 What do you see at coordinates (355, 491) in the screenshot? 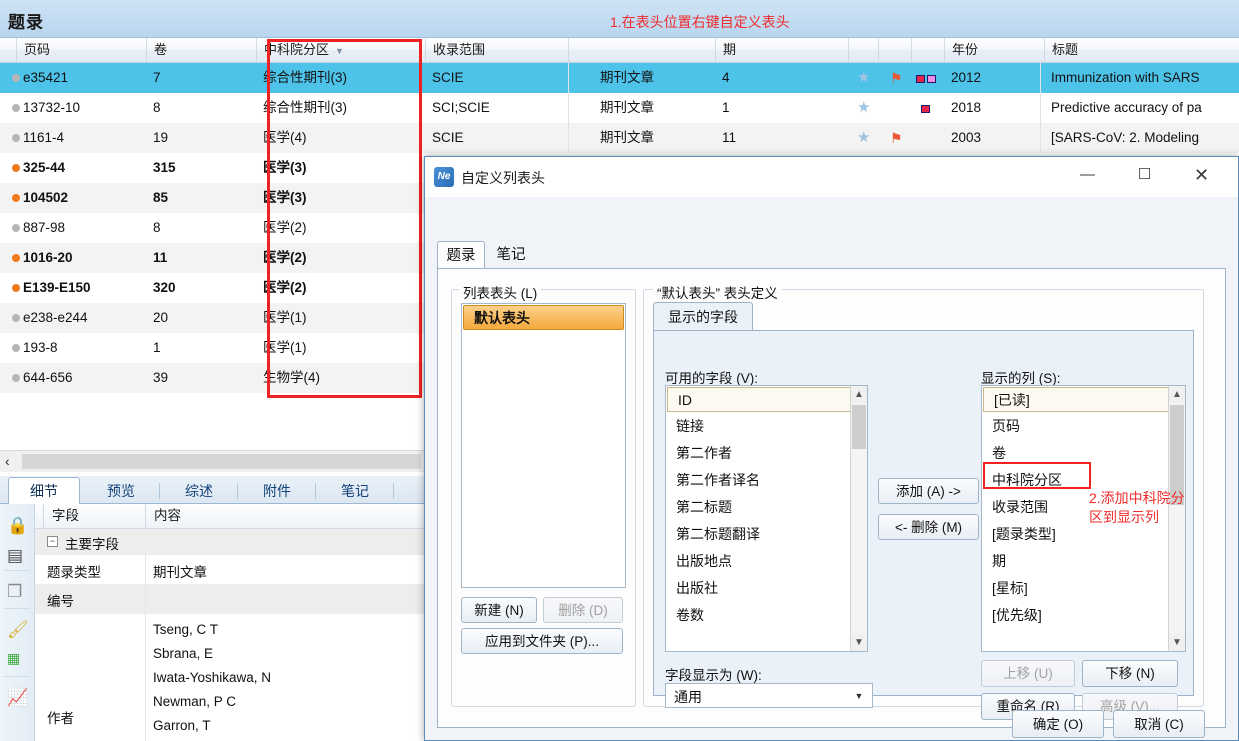
I see `tab-notes: 笔记` at bounding box center [355, 491].